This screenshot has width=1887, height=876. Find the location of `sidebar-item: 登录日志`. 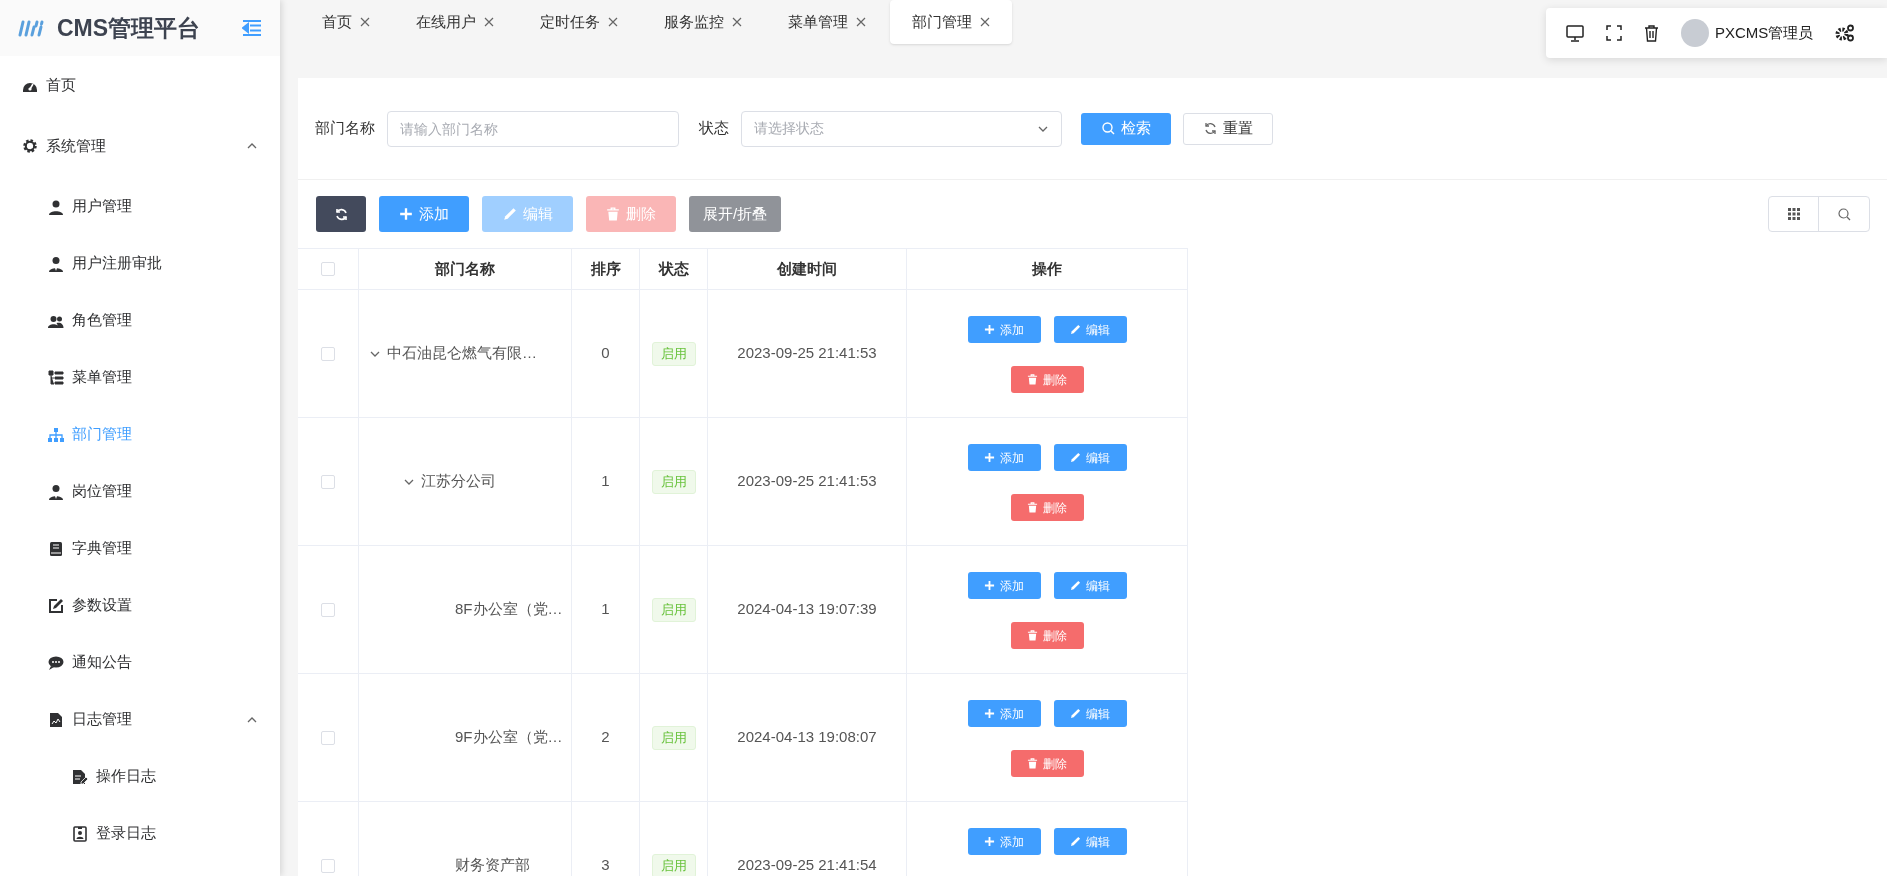

sidebar-item: 登录日志 is located at coordinates (140, 833).